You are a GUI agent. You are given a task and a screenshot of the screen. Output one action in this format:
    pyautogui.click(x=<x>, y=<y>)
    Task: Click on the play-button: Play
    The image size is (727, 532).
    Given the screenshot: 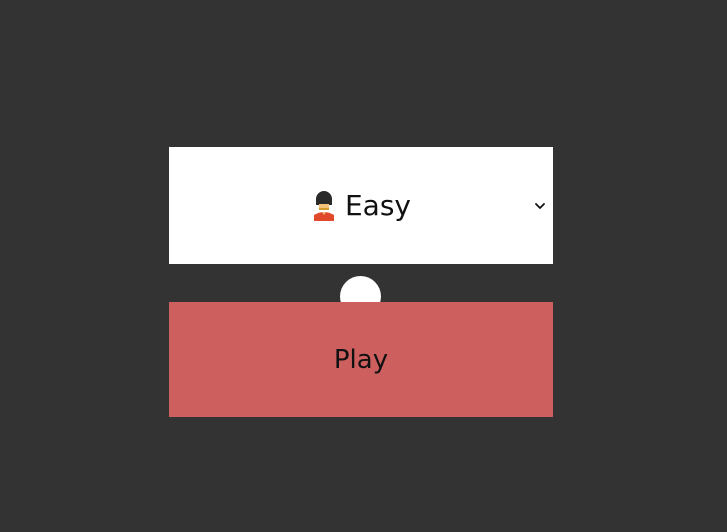 What is the action you would take?
    pyautogui.click(x=361, y=359)
    